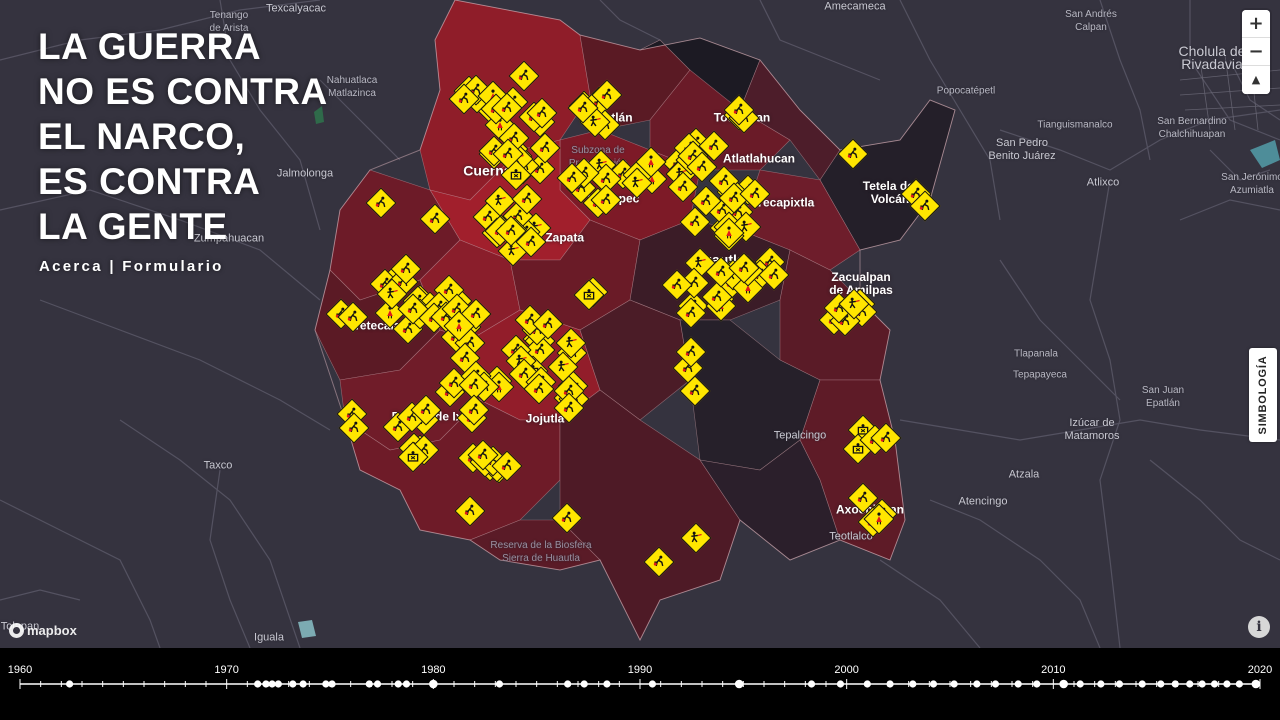 The height and width of the screenshot is (720, 1280). What do you see at coordinates (1260, 670) in the screenshot?
I see `timeline-year-label: 2020` at bounding box center [1260, 670].